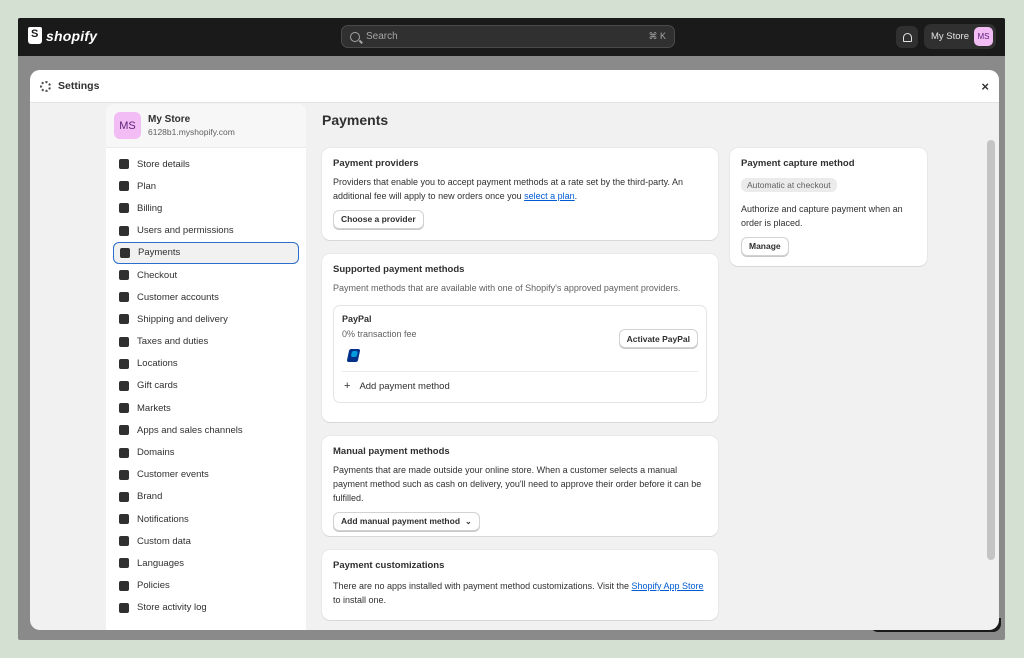  Describe the element at coordinates (125, 252) in the screenshot. I see `payments-icon` at that location.